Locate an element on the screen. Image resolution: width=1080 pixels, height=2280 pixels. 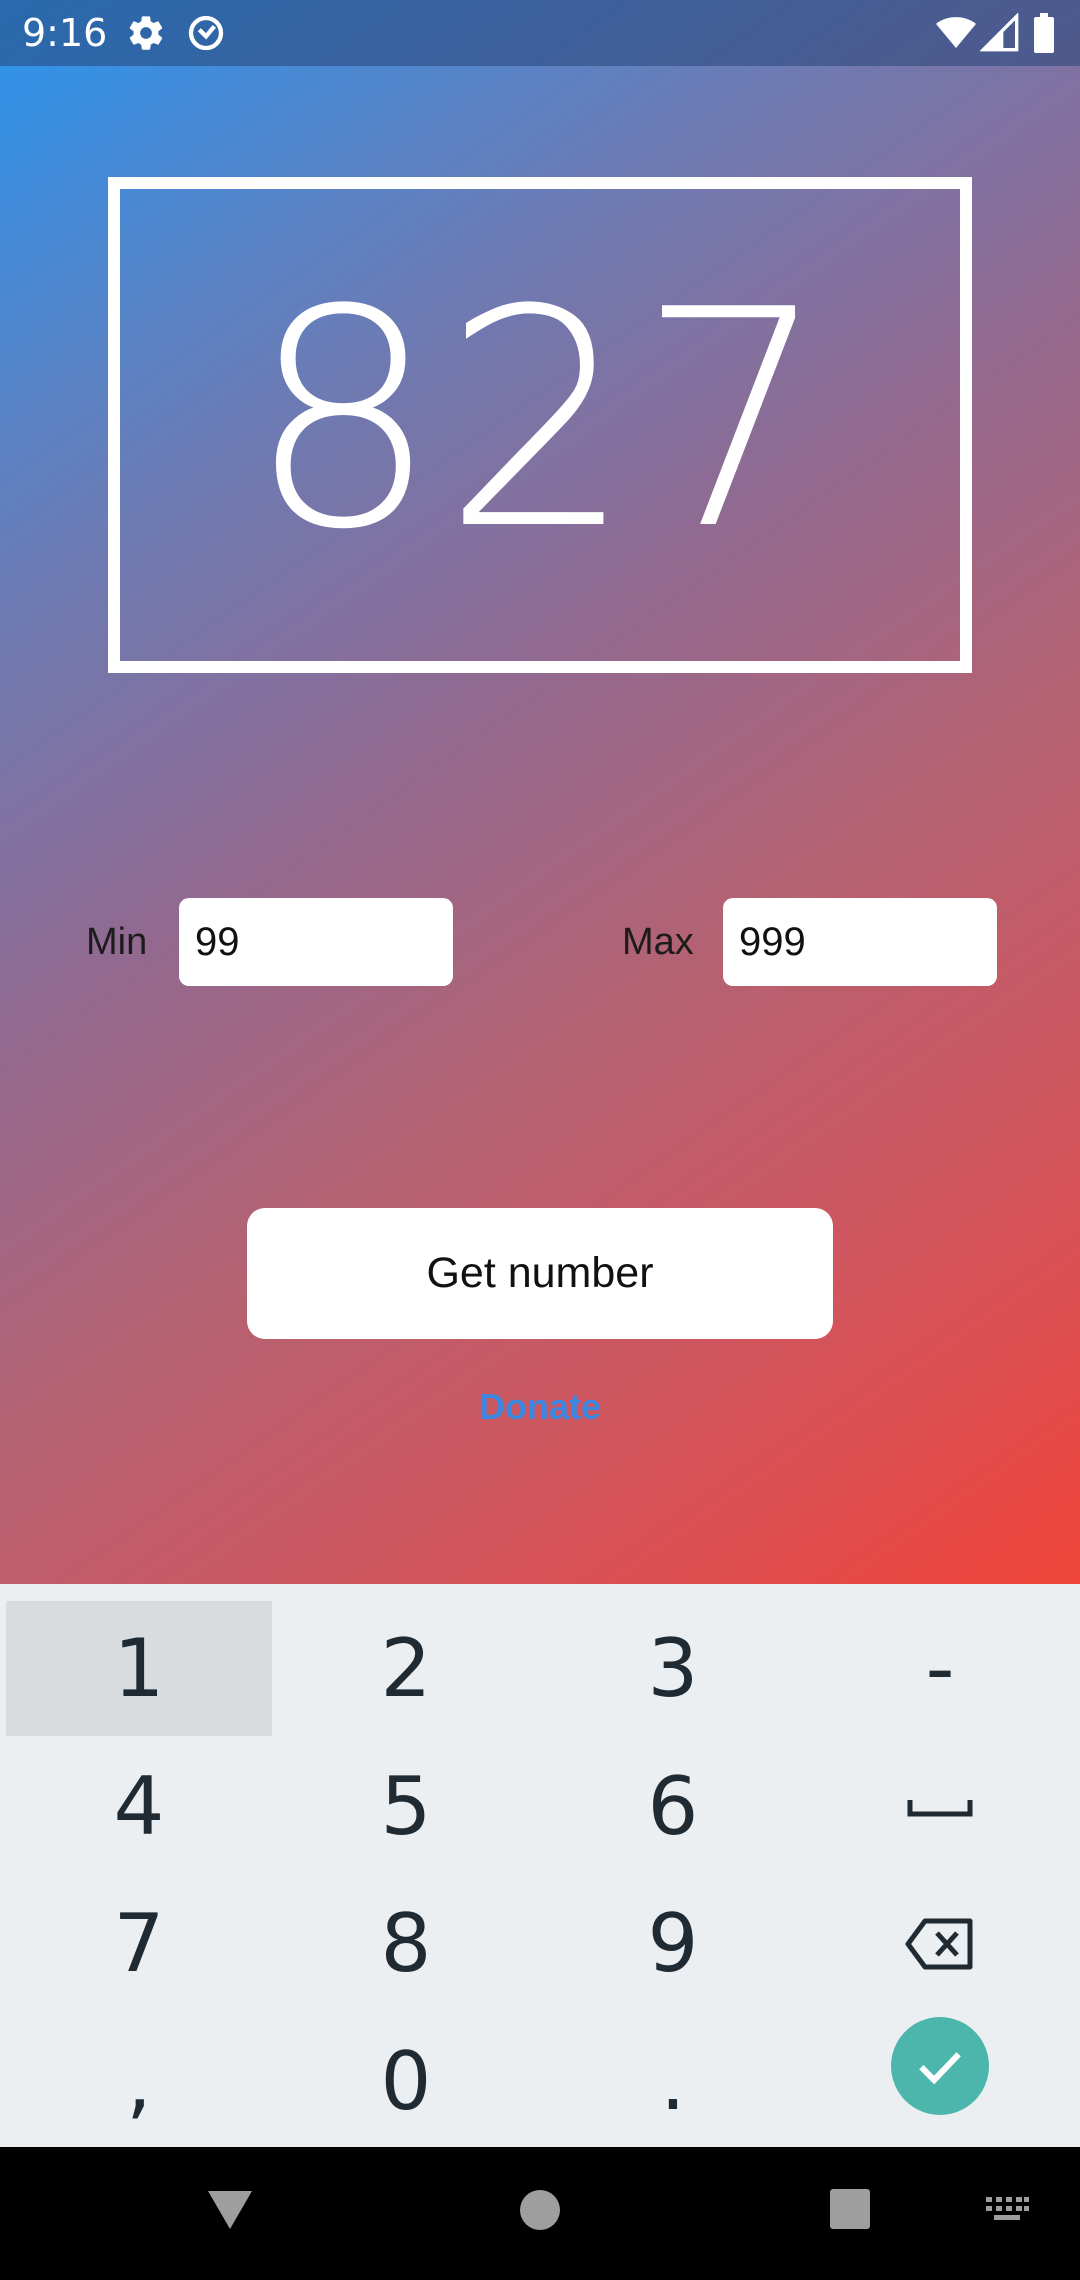
done-button-circle is located at coordinates (940, 2065).